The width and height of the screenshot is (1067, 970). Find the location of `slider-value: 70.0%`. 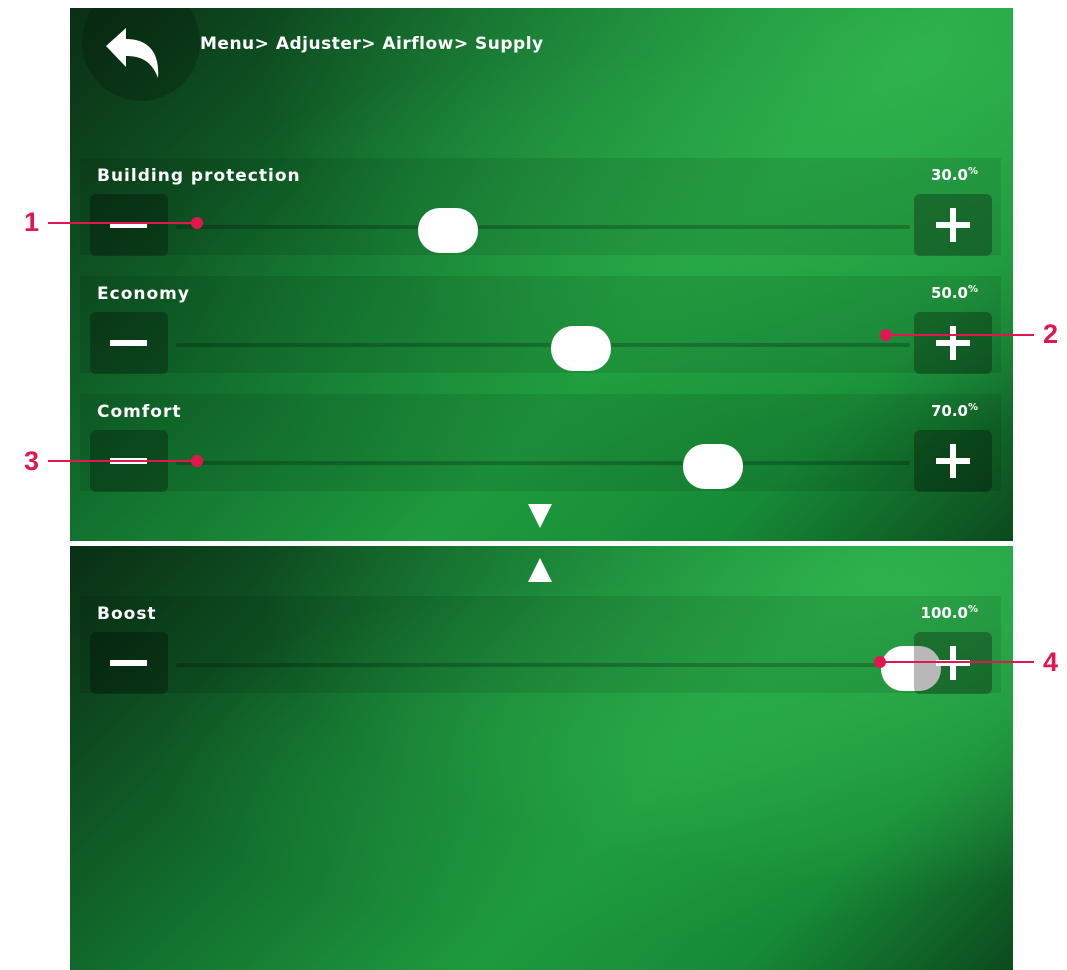

slider-value: 70.0% is located at coordinates (954, 411).